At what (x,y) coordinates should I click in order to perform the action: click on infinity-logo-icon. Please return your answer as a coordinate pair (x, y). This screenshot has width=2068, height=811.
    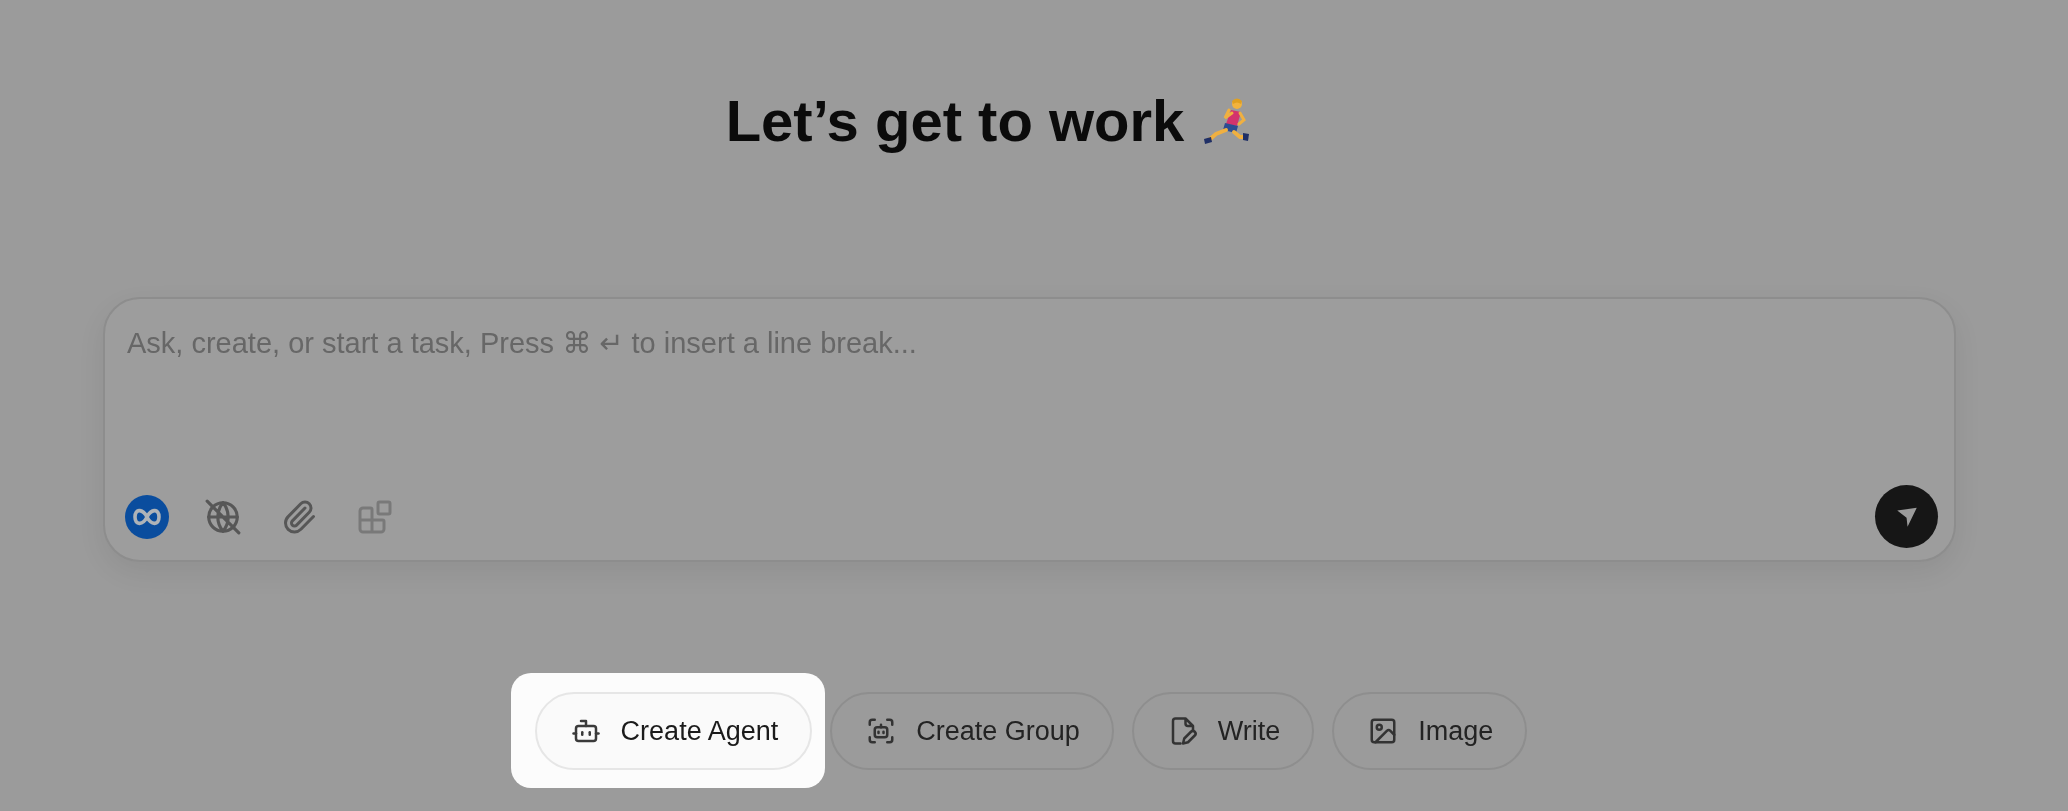
    Looking at the image, I should click on (147, 516).